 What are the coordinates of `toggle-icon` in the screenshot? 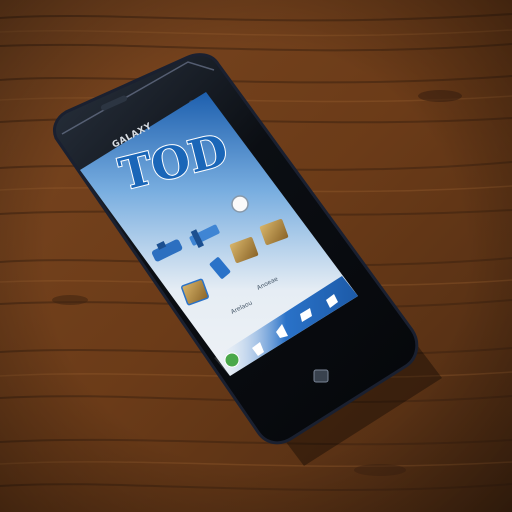 It's located at (240, 204).